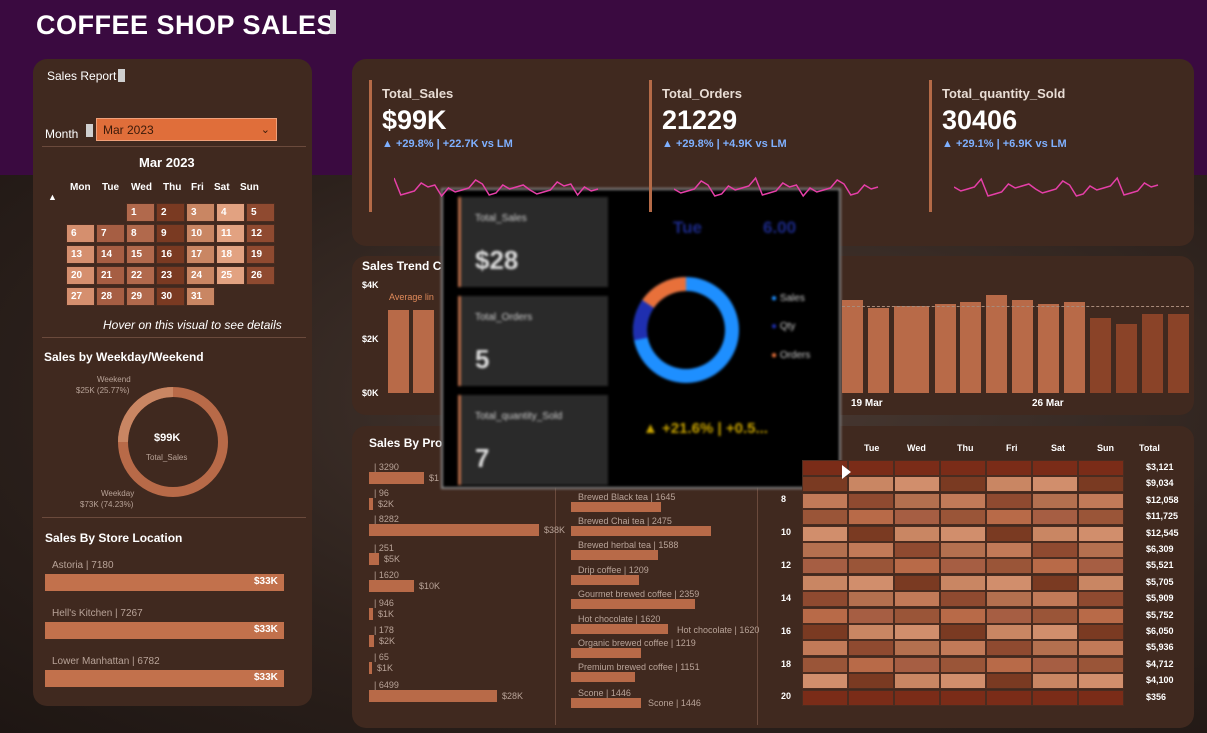  What do you see at coordinates (170, 254) in the screenshot?
I see `calendar-day: 16` at bounding box center [170, 254].